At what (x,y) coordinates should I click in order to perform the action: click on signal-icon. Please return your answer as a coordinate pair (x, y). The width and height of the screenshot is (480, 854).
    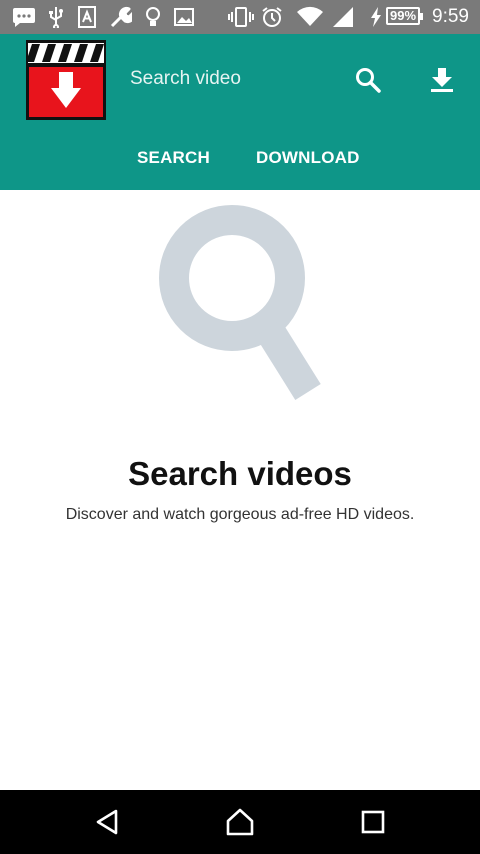
    Looking at the image, I should click on (343, 17).